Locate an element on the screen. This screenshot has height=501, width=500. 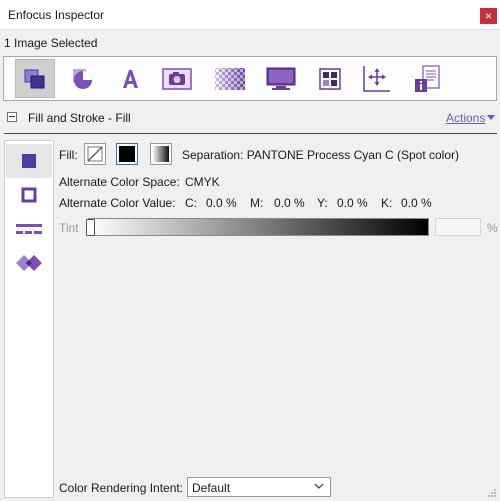
side-tab-bar is located at coordinates (29, 319).